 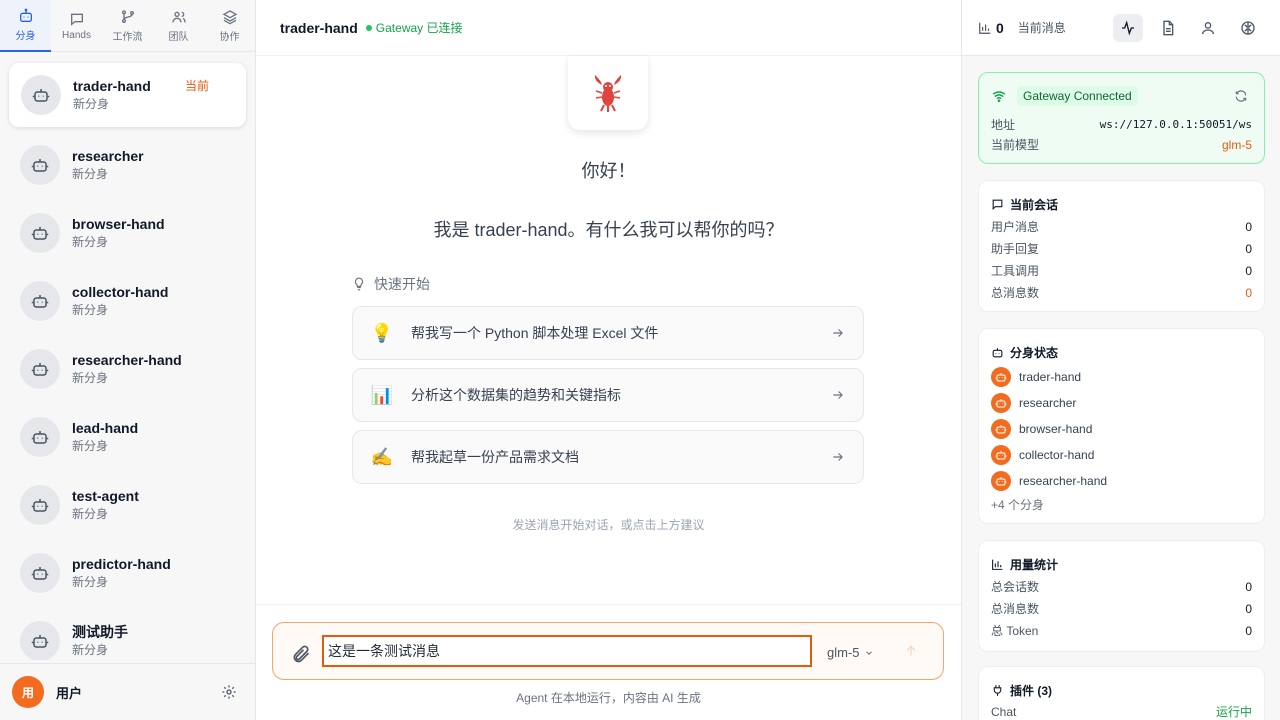 I want to click on more-hands: +4 个分身, so click(x=1121, y=505).